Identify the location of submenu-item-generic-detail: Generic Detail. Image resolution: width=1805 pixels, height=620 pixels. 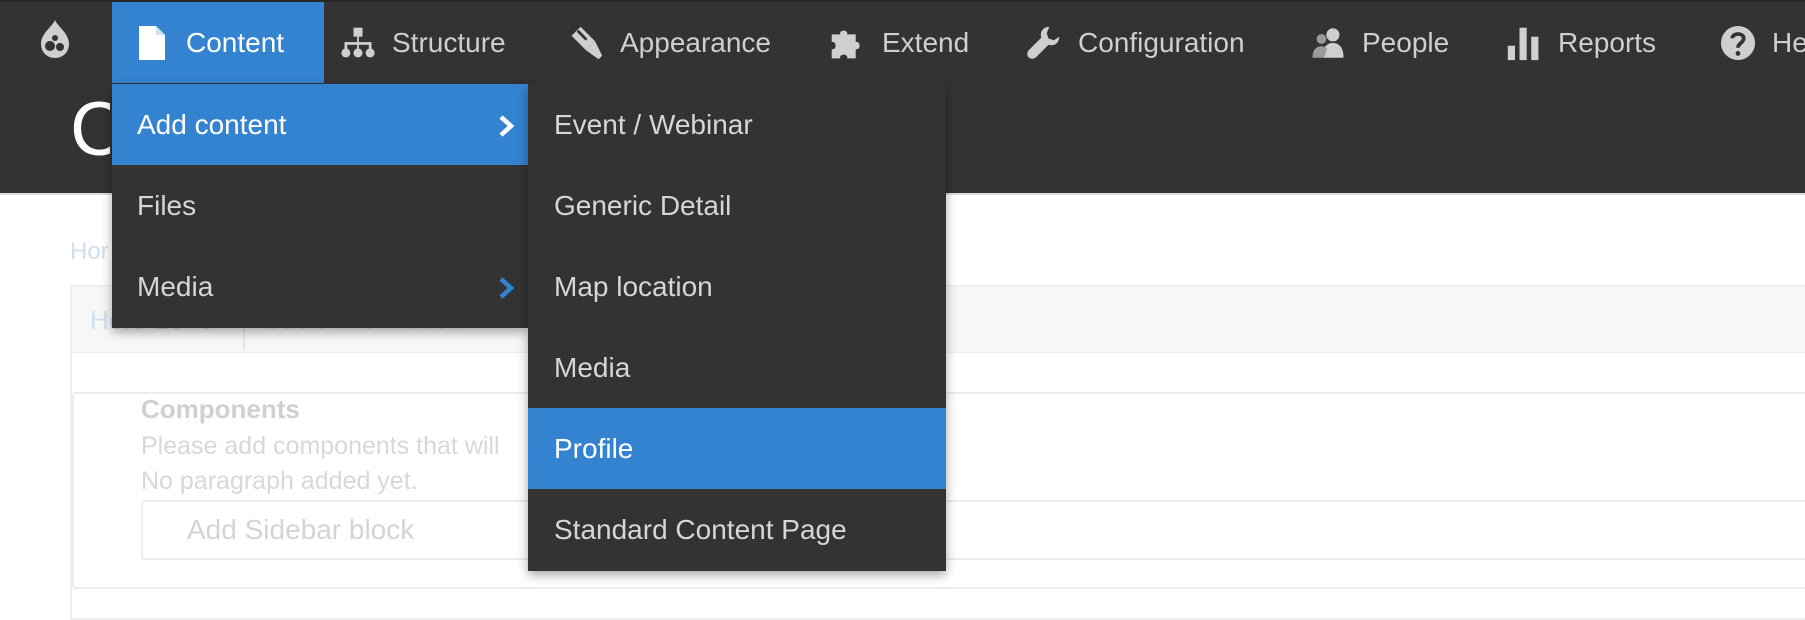
(737, 205).